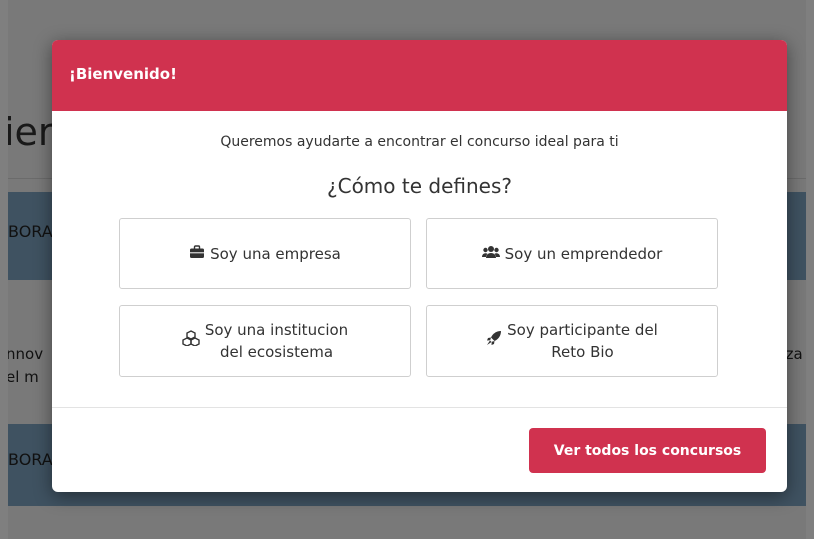 This screenshot has height=539, width=814. I want to click on modal-footer: Ver todos los concursos, so click(419, 449).